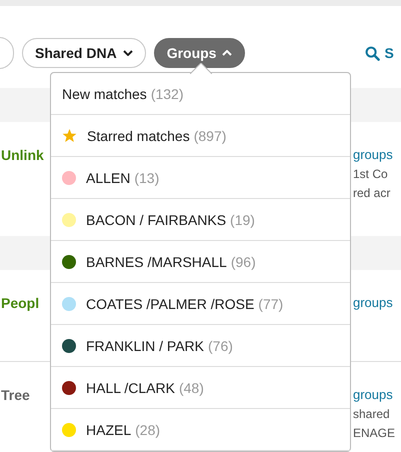  I want to click on match-detail: shared, so click(371, 414).